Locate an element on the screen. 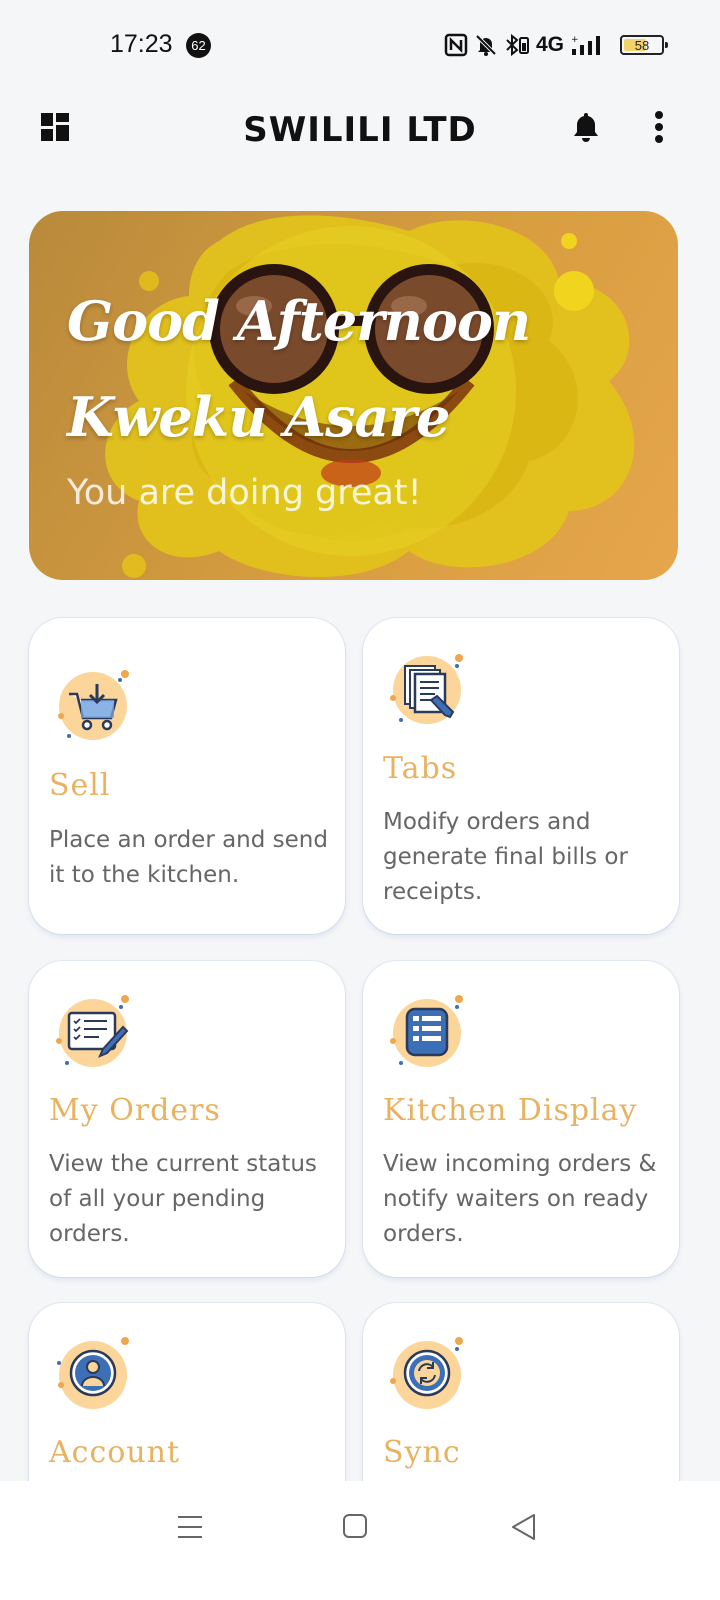 The image size is (720, 1600). bell-icon is located at coordinates (586, 127).